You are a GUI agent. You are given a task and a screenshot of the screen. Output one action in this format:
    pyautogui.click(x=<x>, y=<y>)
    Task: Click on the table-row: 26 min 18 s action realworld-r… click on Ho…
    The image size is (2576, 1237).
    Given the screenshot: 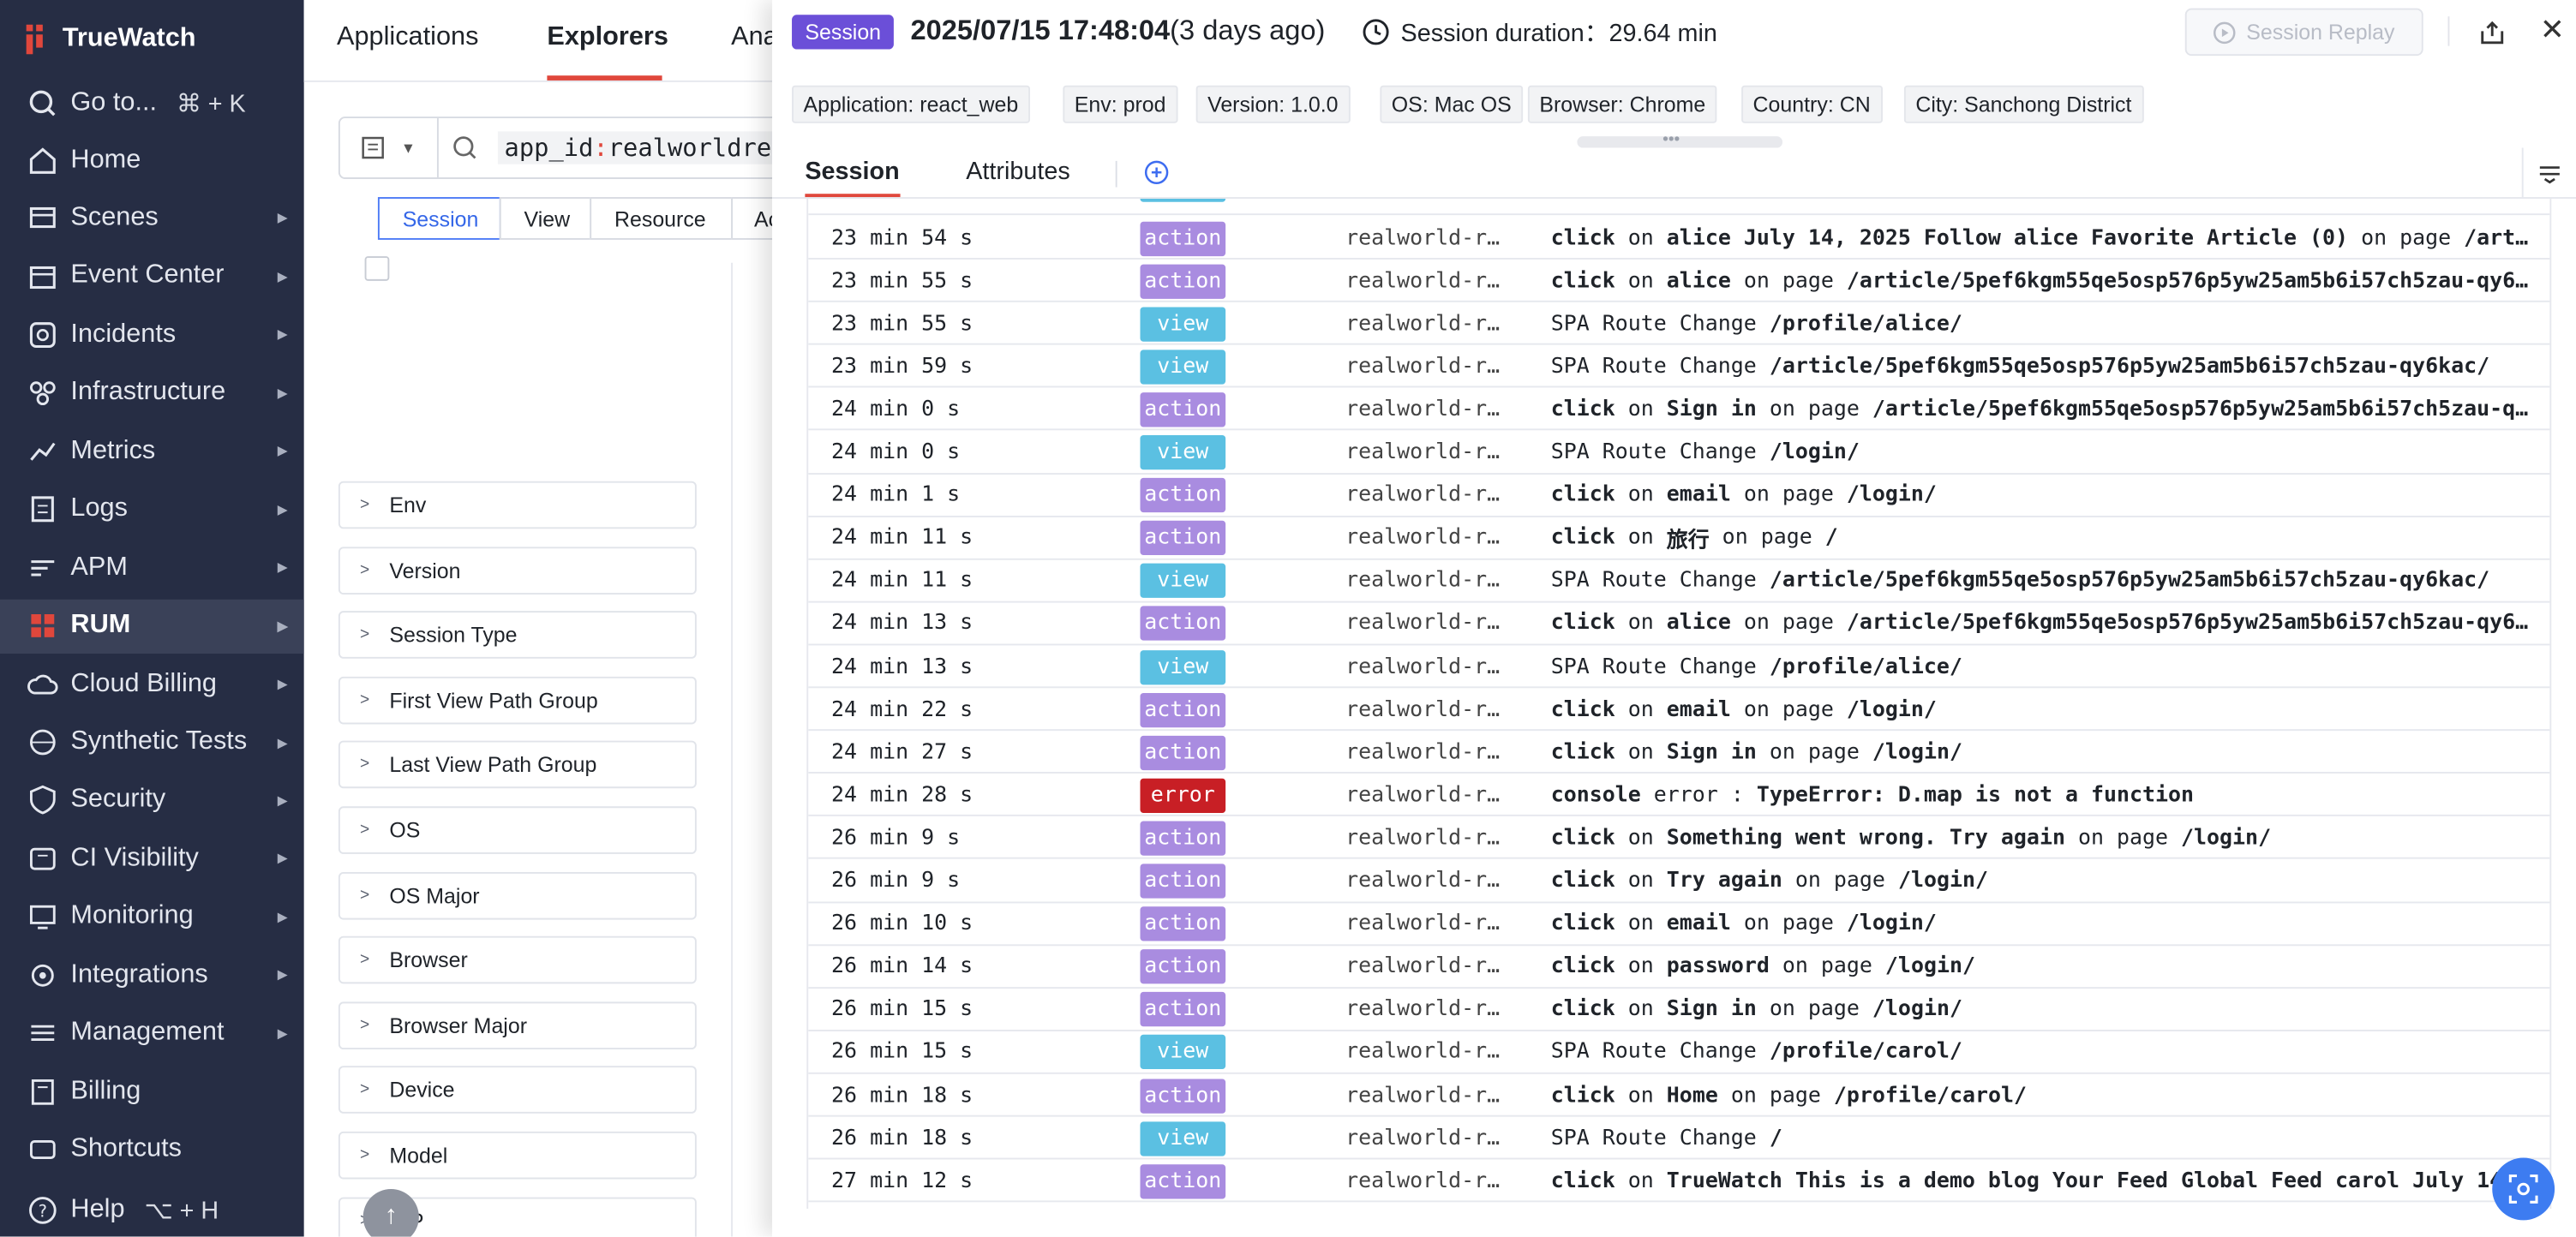 What is the action you would take?
    pyautogui.click(x=1679, y=1095)
    